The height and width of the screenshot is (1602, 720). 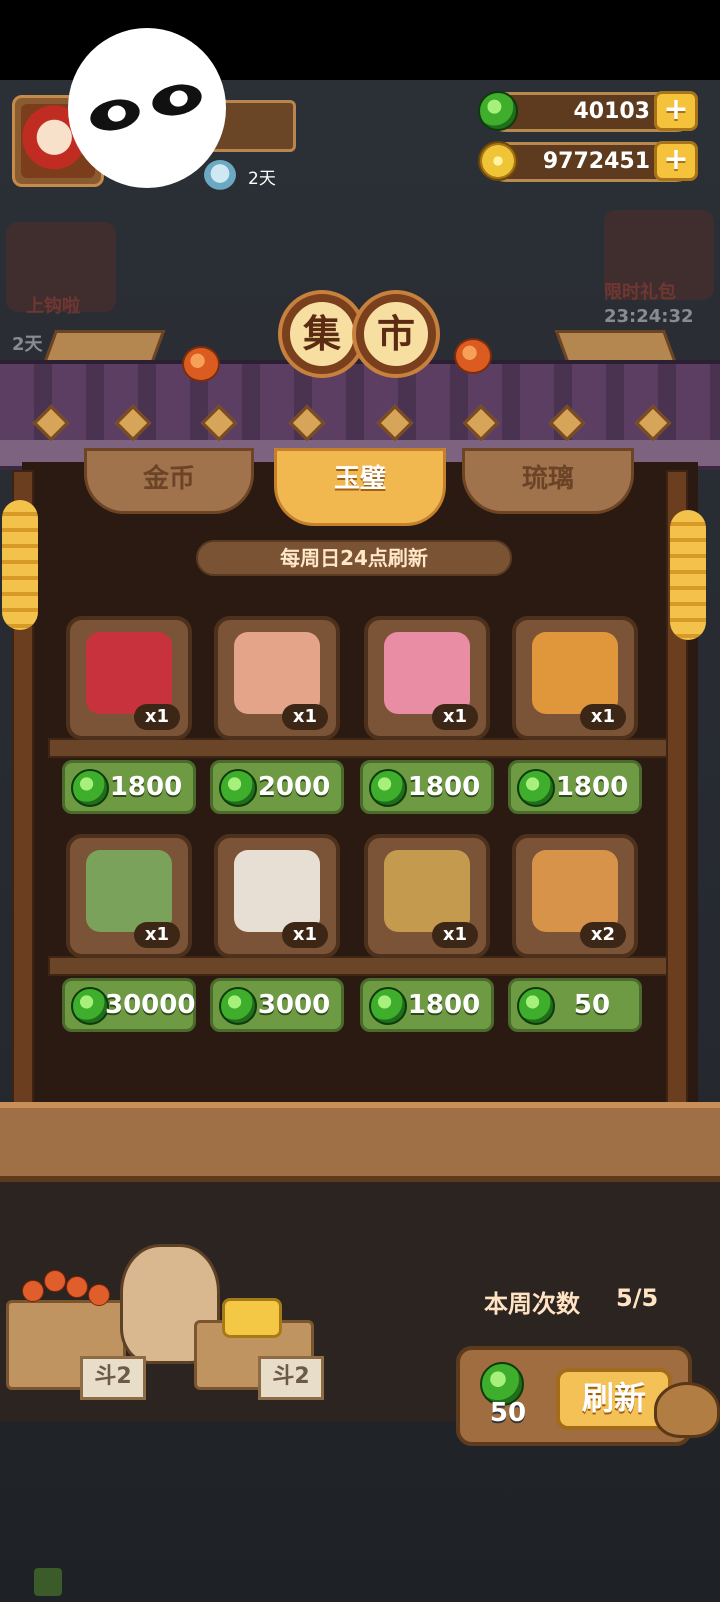 What do you see at coordinates (129, 673) in the screenshot?
I see `red-mount-item-icon` at bounding box center [129, 673].